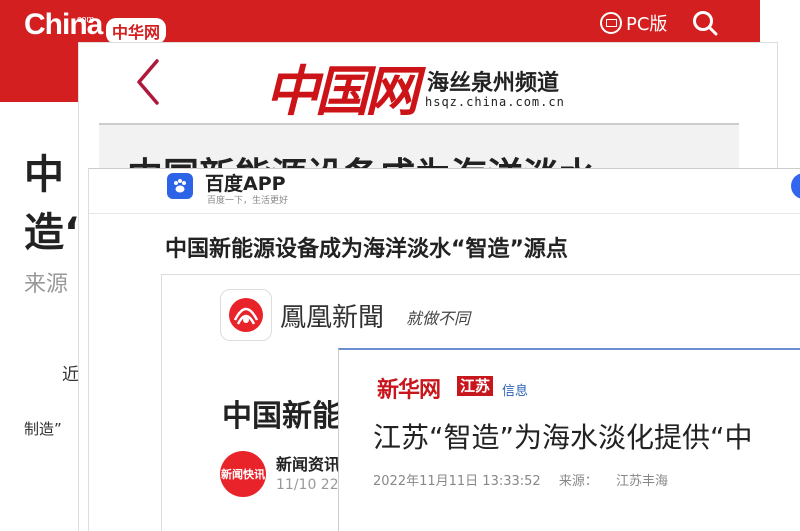 This screenshot has height=531, width=800. Describe the element at coordinates (57, 204) in the screenshot. I see `chinacom-article-title: 中 造“` at that location.